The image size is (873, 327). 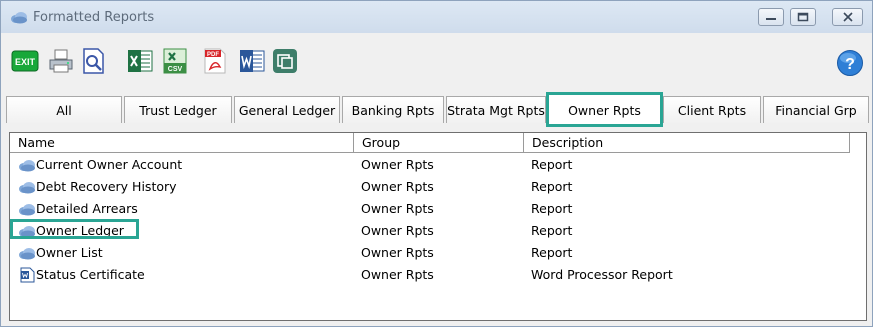 What do you see at coordinates (106, 186) in the screenshot?
I see `report-name: Debt Recovery History` at bounding box center [106, 186].